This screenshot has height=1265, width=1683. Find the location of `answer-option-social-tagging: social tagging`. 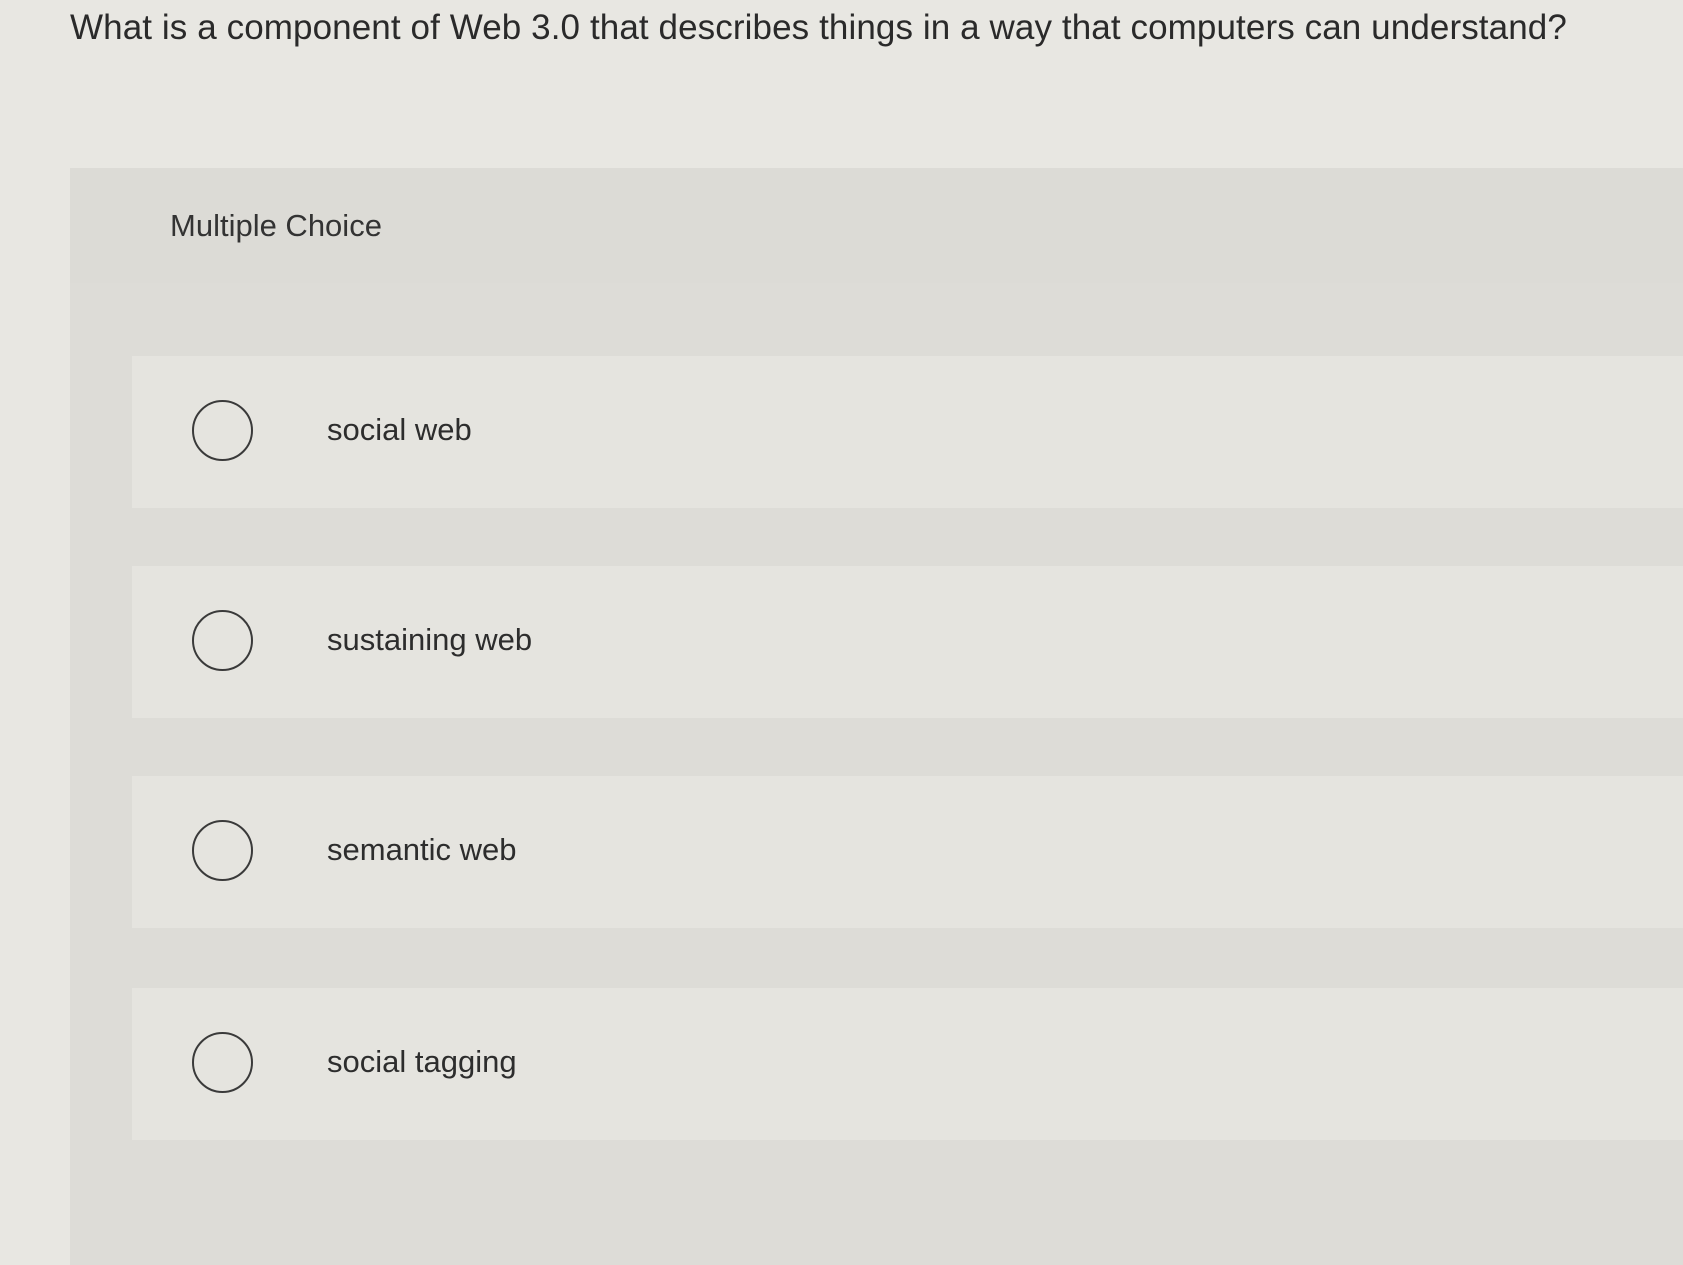

answer-option-social-tagging: social tagging is located at coordinates (907, 1064).